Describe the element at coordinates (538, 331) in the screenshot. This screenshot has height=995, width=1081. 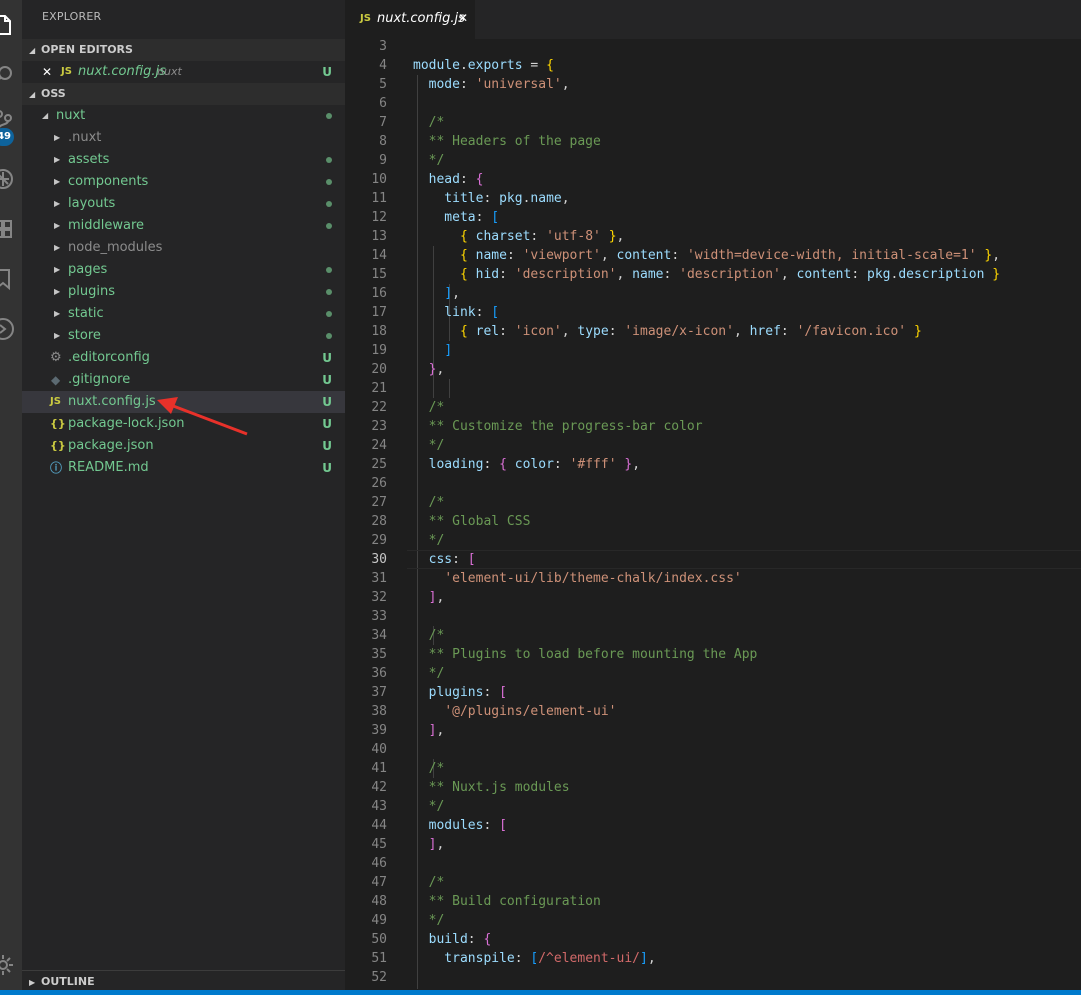
I see `code-token: 'icon'` at that location.